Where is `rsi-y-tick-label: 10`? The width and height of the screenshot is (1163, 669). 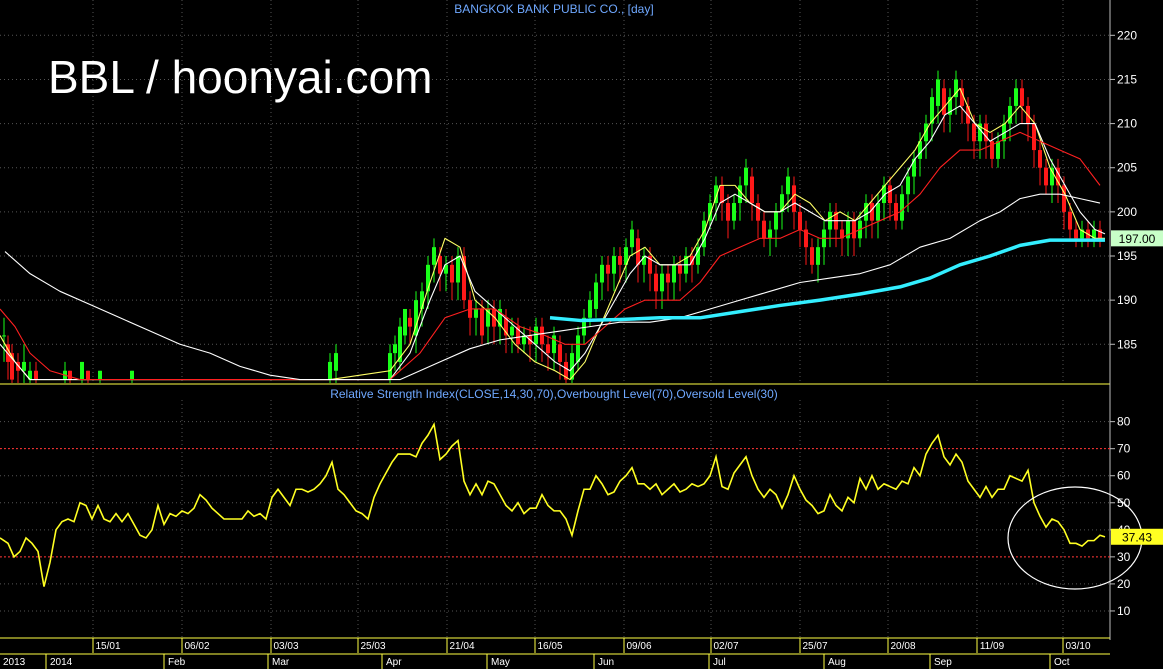 rsi-y-tick-label: 10 is located at coordinates (1124, 611).